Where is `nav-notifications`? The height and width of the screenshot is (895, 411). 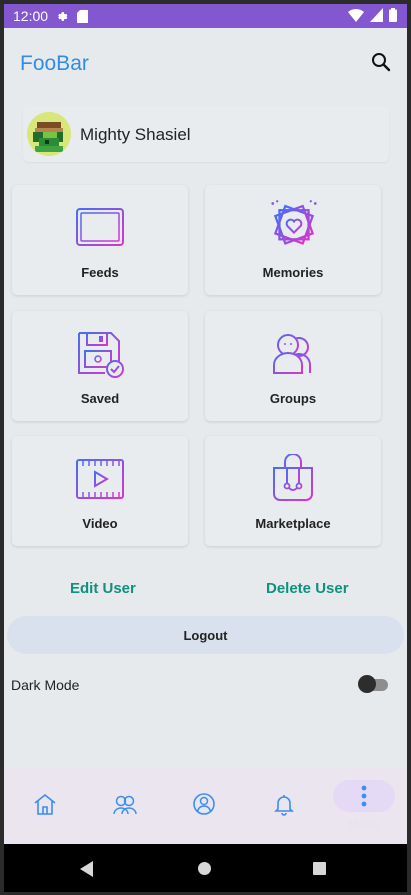 nav-notifications is located at coordinates (284, 804).